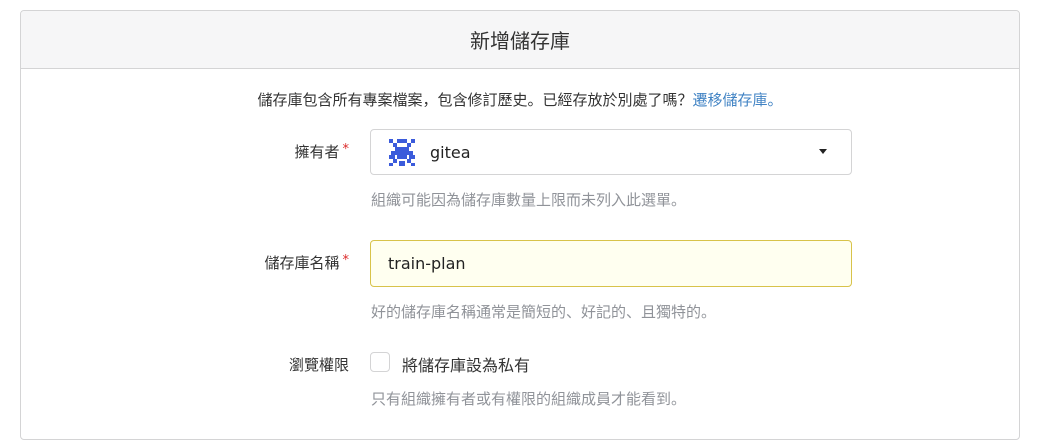  Describe the element at coordinates (302, 263) in the screenshot. I see `repo-name-label-text: 儲存庫名稱` at that location.